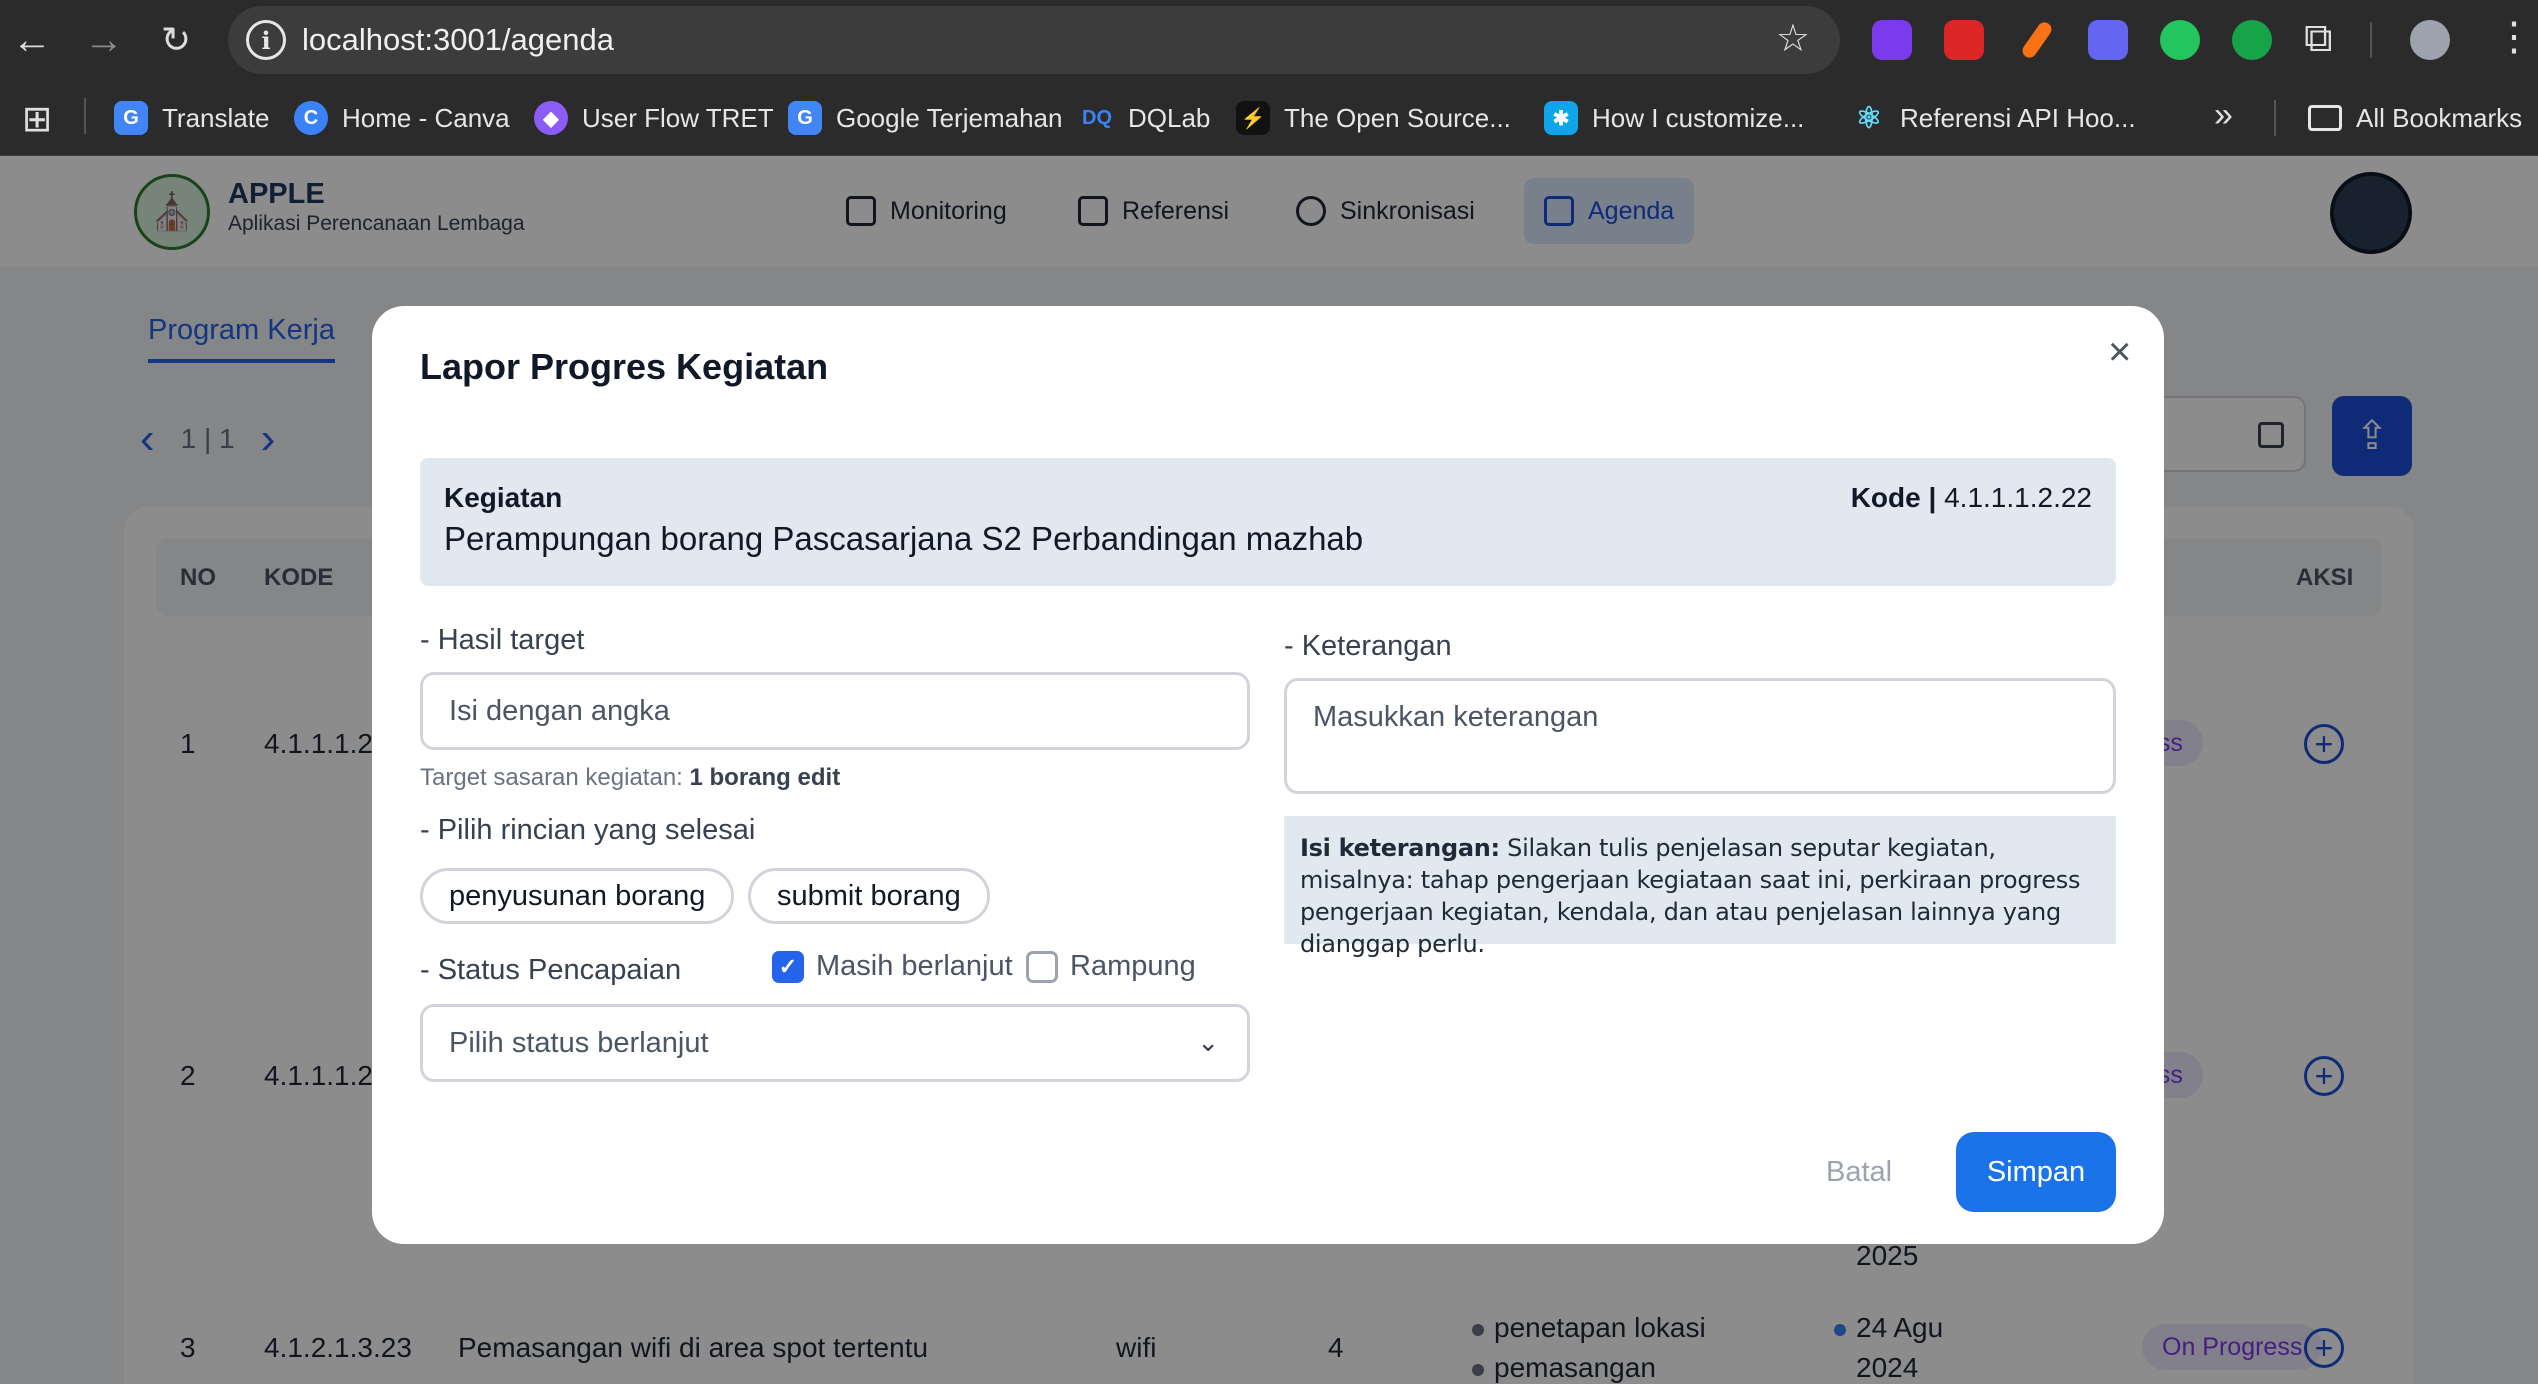 This screenshot has height=1384, width=2538. Describe the element at coordinates (588, 830) in the screenshot. I see `rincian-label: - Pilih rincian yang selesai` at that location.